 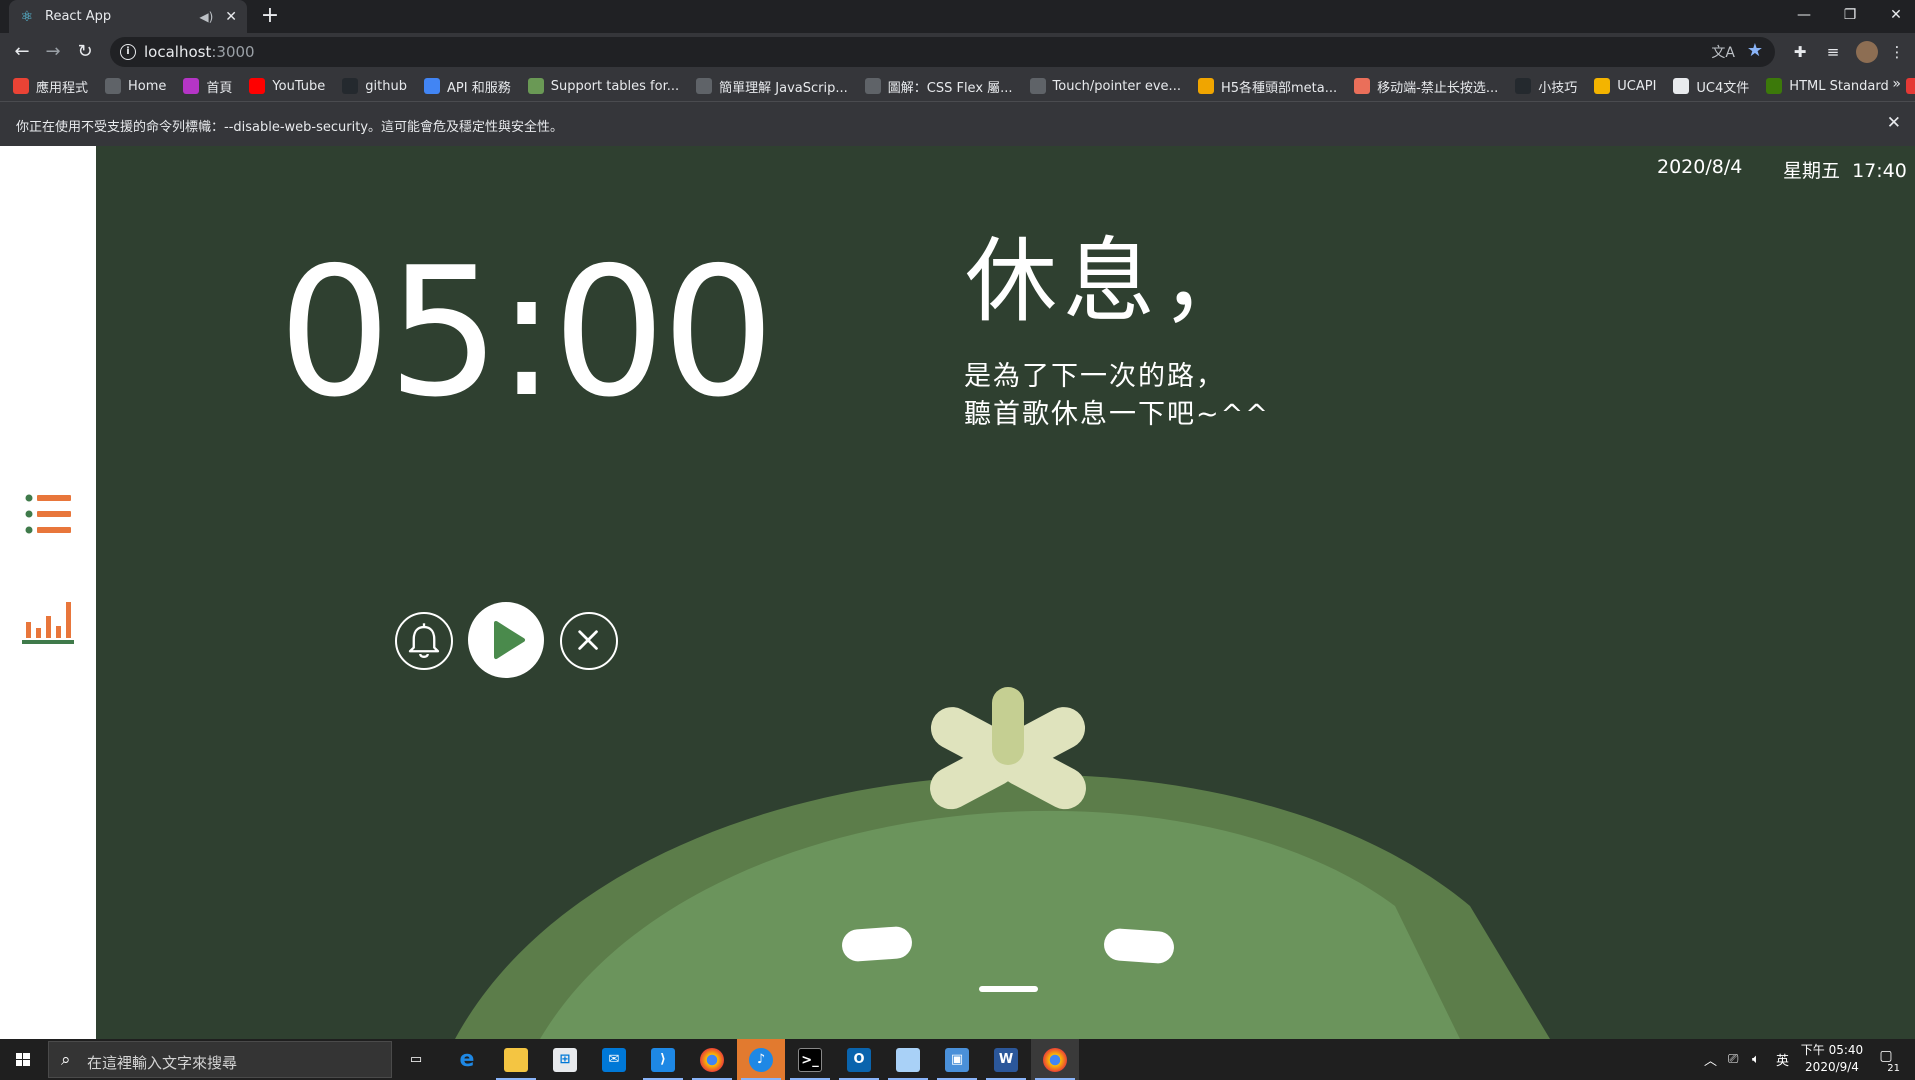 I want to click on taskbar-search-box: ⌕ 在這裡輸入文字來搜尋, so click(x=220, y=1059).